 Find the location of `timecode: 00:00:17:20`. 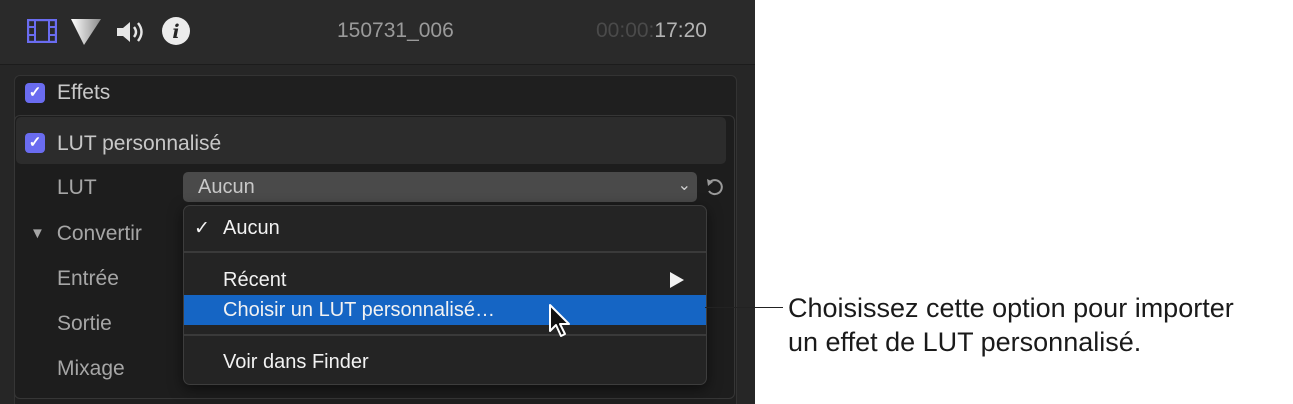

timecode: 00:00:17:20 is located at coordinates (651, 31).